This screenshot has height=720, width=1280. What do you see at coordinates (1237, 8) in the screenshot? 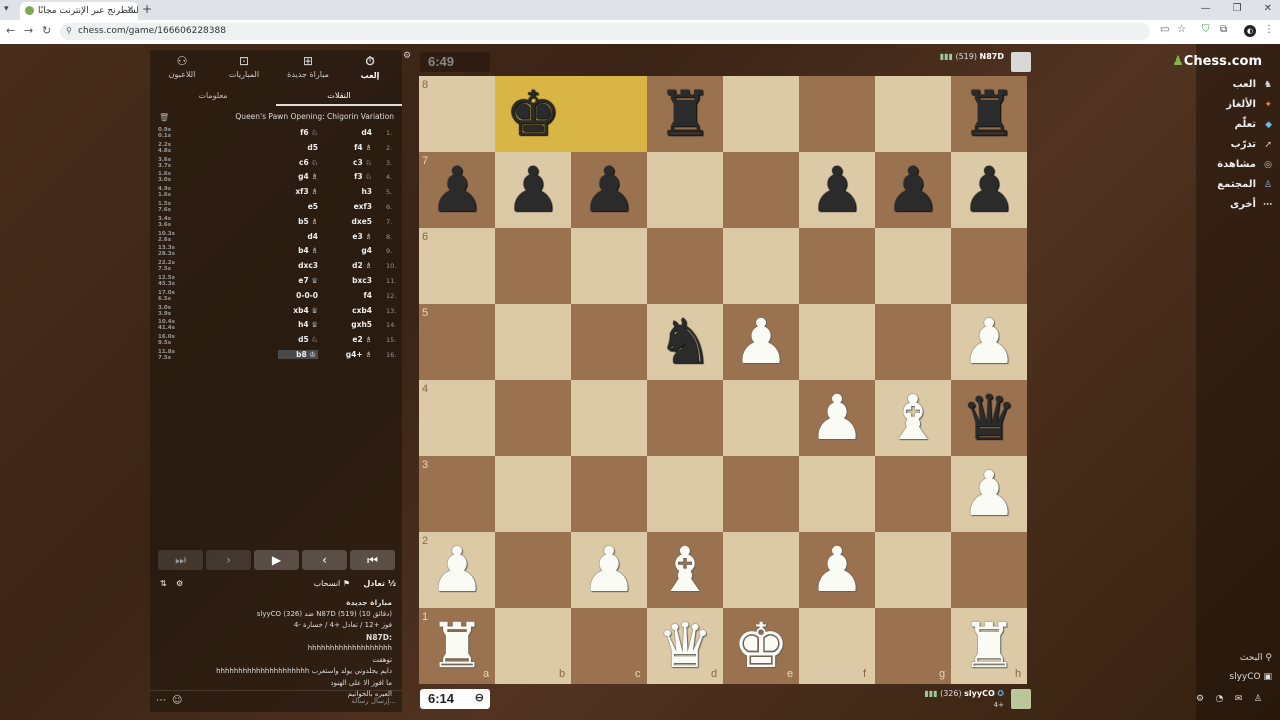
I see `restore-icon: ❐` at bounding box center [1237, 8].